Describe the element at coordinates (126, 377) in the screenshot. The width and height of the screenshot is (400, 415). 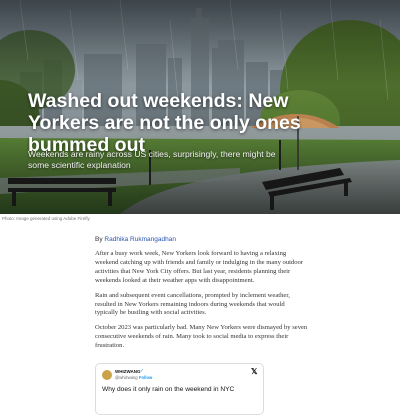
I see `tweet-author-handle: @whizwang` at that location.